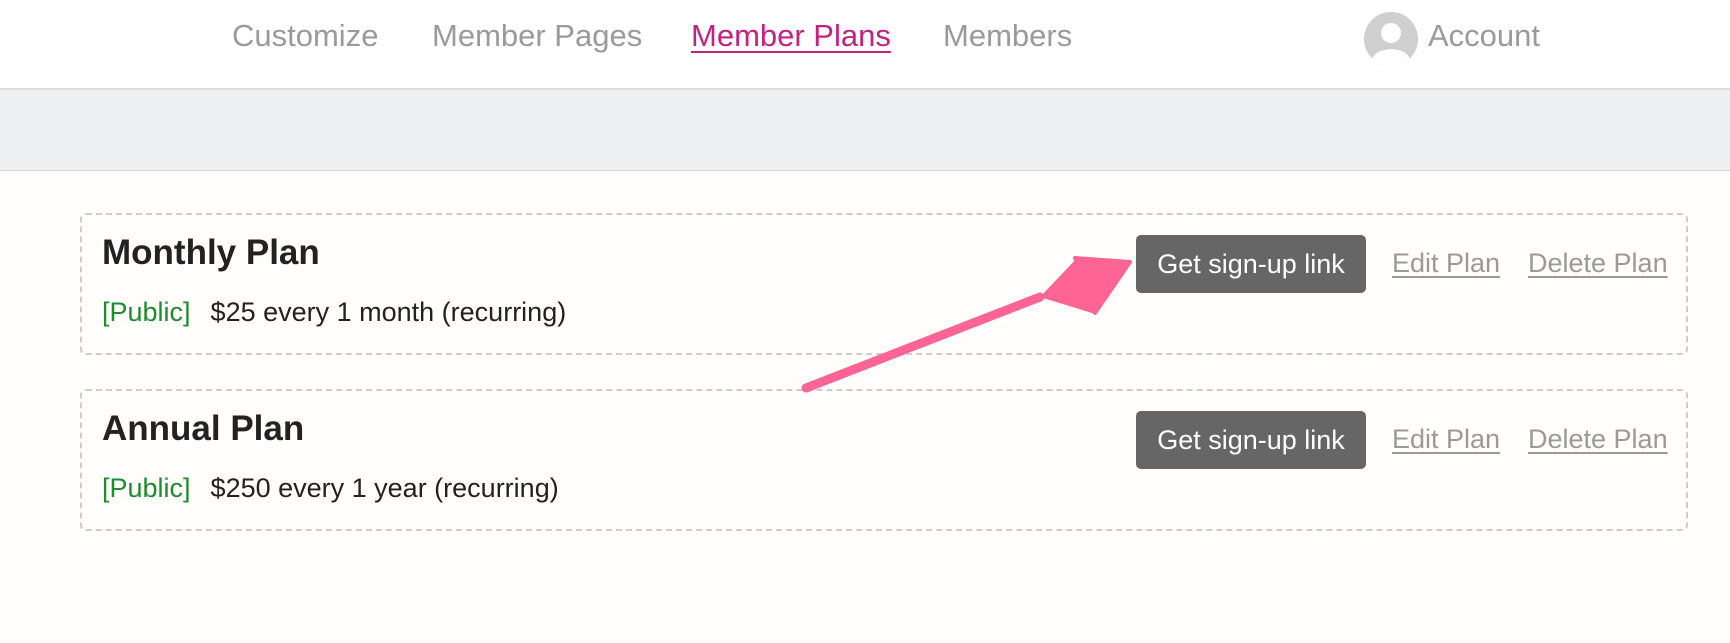 The height and width of the screenshot is (643, 1730). What do you see at coordinates (791, 36) in the screenshot?
I see `nav-member-plans: Member Plans` at bounding box center [791, 36].